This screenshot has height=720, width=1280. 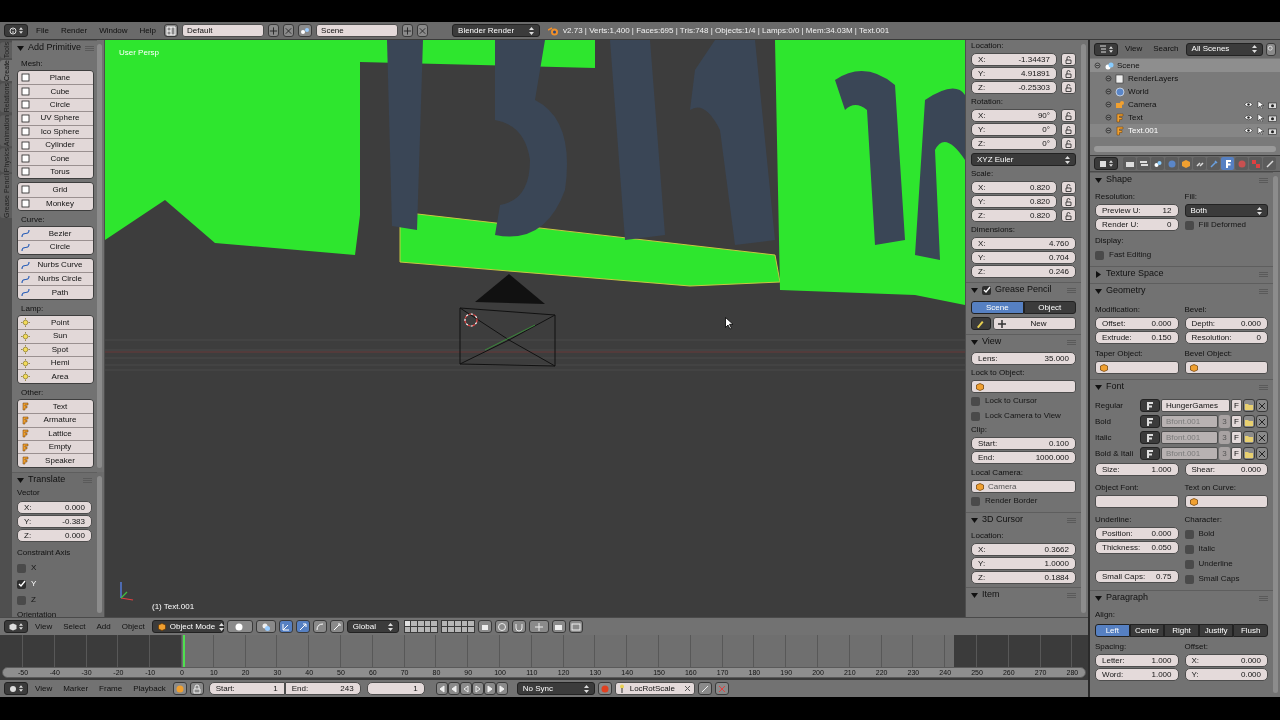 What do you see at coordinates (1195, 405) in the screenshot?
I see `font-name-field: HungerGames` at bounding box center [1195, 405].